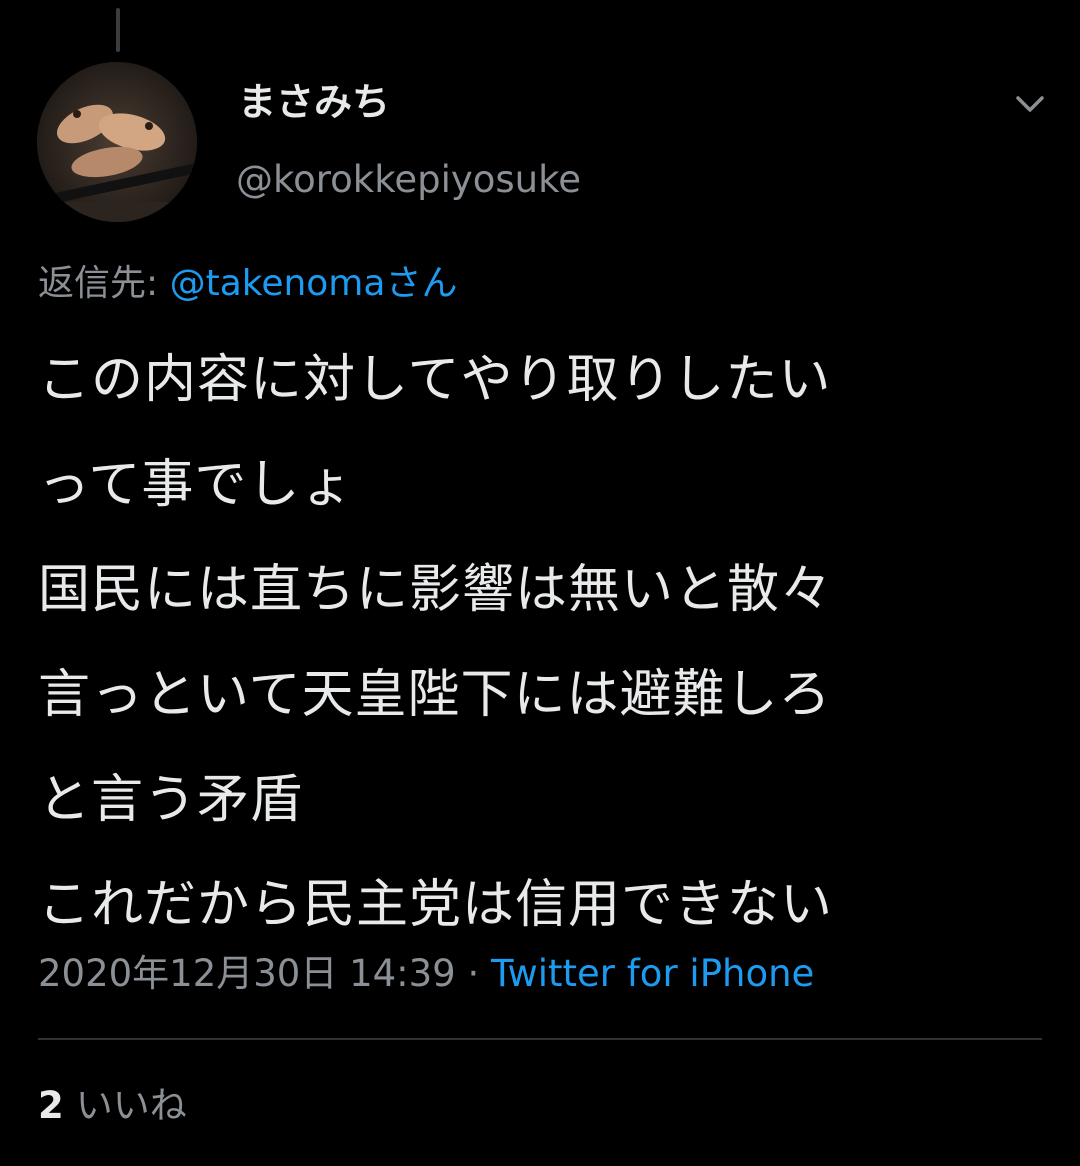 The image size is (1080, 1166). I want to click on reply-to-line: 返信先: @takenomaさん, so click(247, 284).